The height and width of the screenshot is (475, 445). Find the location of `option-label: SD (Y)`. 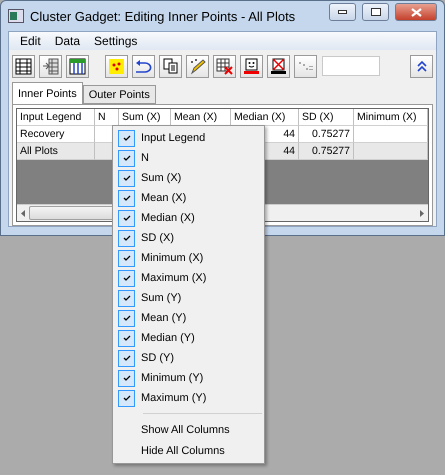

option-label: SD (Y) is located at coordinates (157, 358).